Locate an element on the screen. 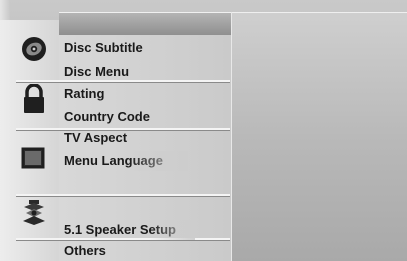 Image resolution: width=407 pixels, height=261 pixels. tv-screen-icon is located at coordinates (33, 158).